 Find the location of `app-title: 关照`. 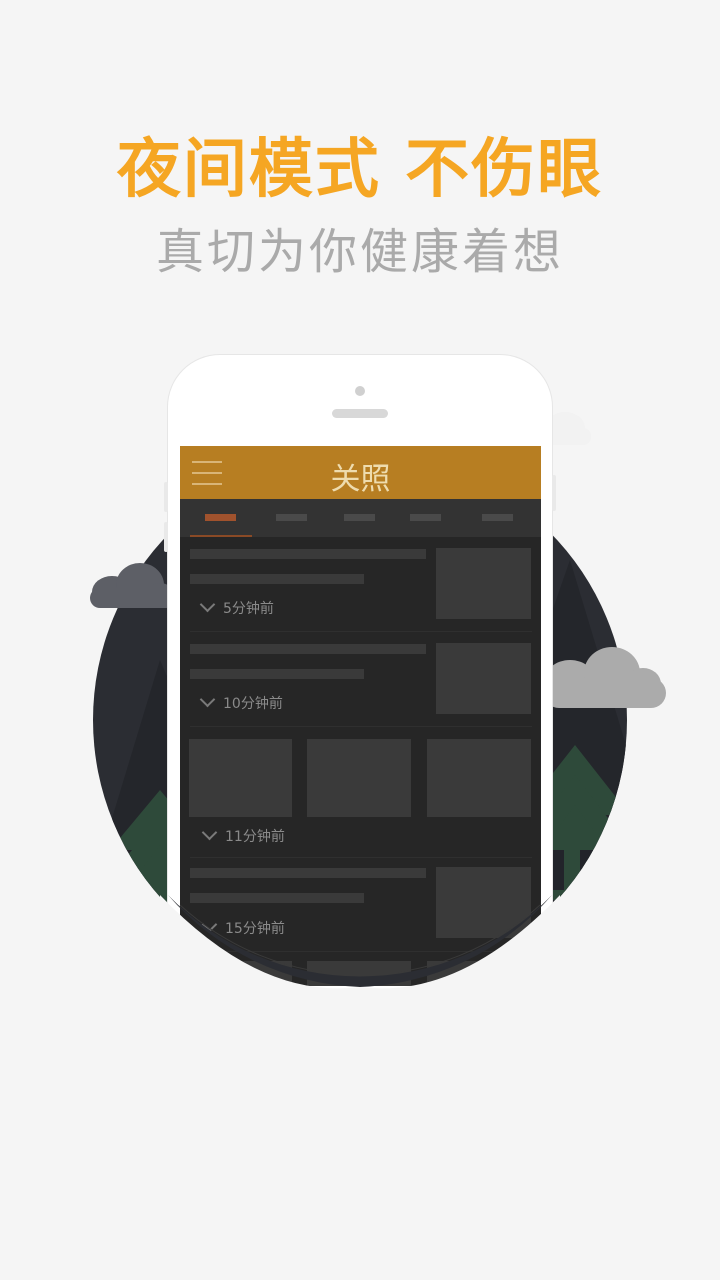

app-title: 关照 is located at coordinates (360, 479).